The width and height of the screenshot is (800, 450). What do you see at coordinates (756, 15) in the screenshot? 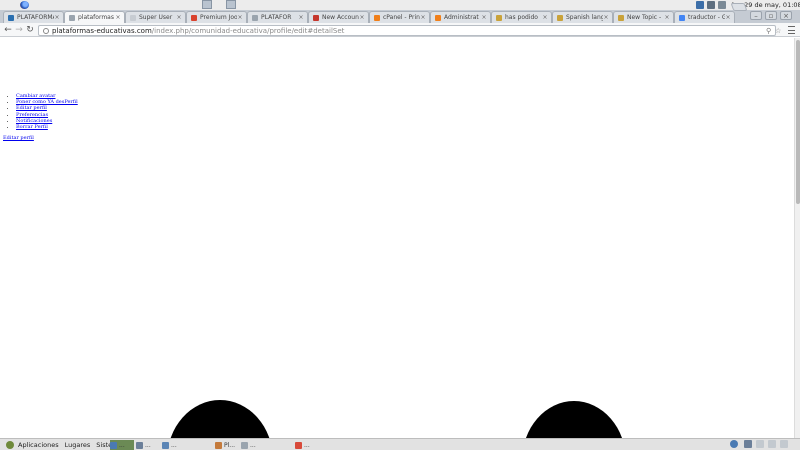
I see `minimize-button: –` at bounding box center [756, 15].